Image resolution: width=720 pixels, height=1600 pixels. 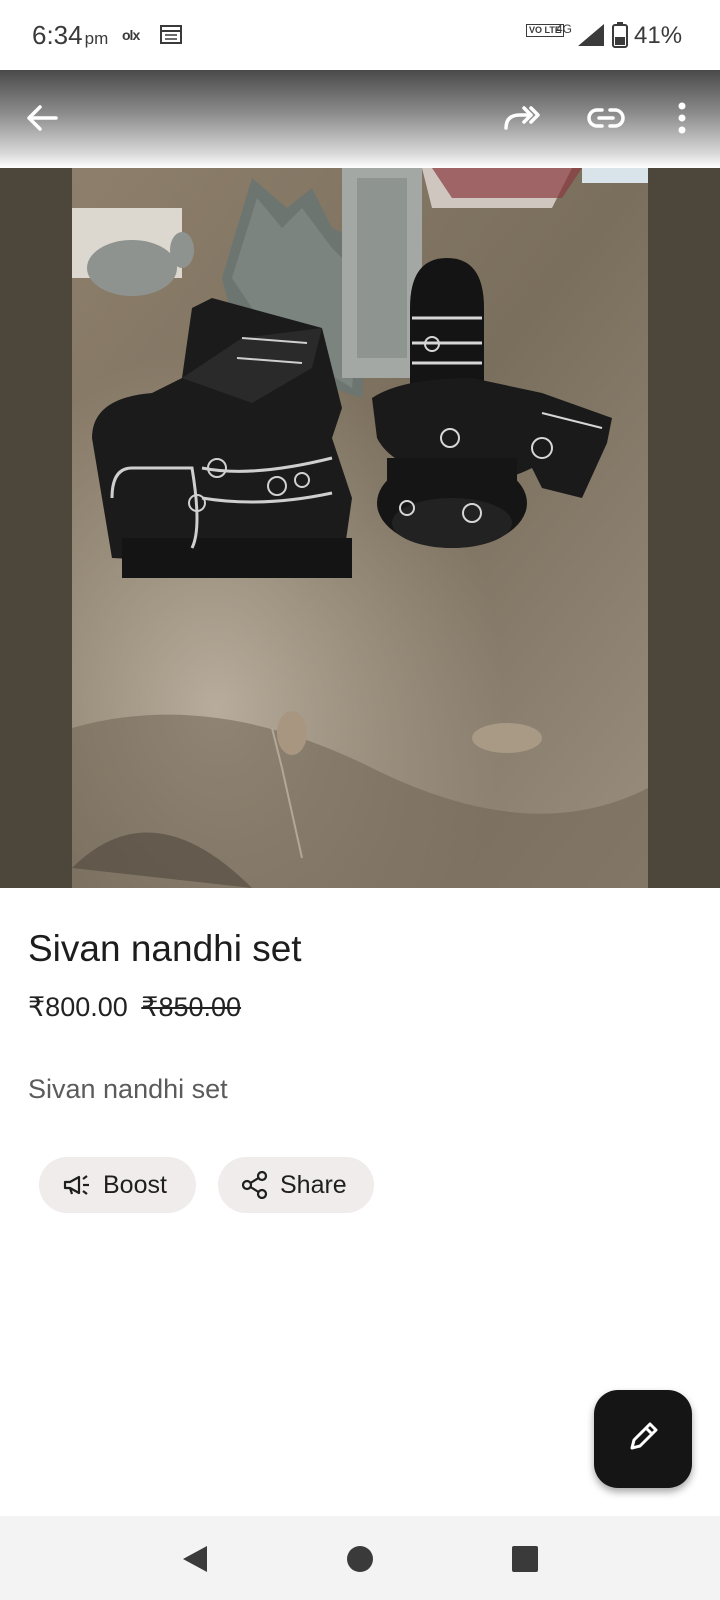 What do you see at coordinates (191, 1007) in the screenshot?
I see `original-price: ₹850.00` at bounding box center [191, 1007].